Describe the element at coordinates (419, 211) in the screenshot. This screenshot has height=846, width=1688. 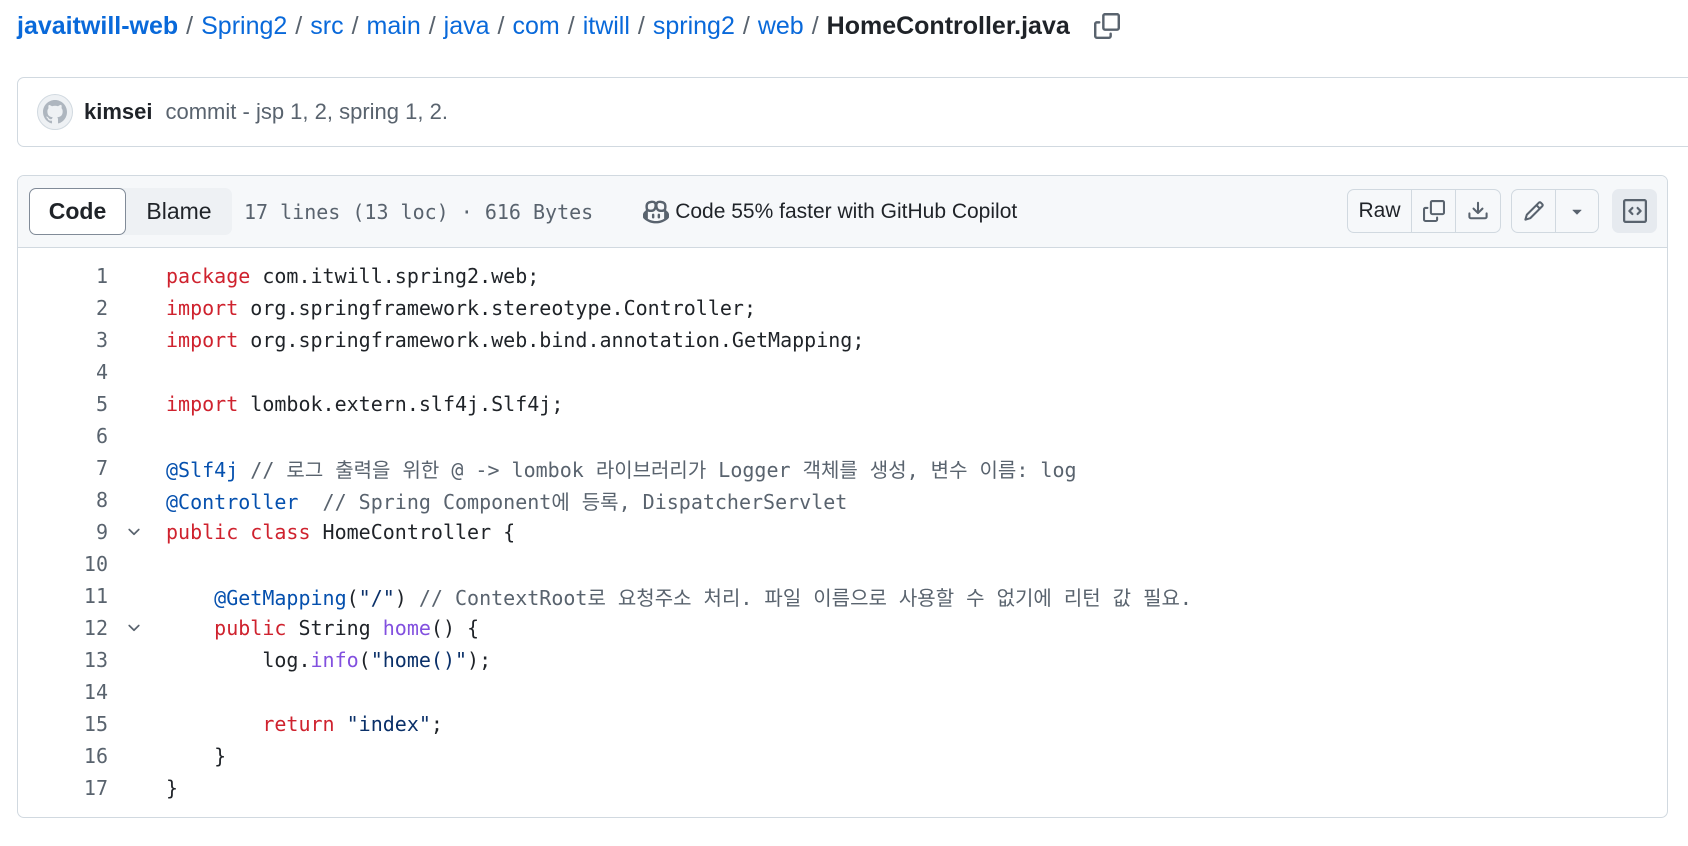
I see `file-meta: 17 lines (13 loc) · 616 Bytes` at that location.